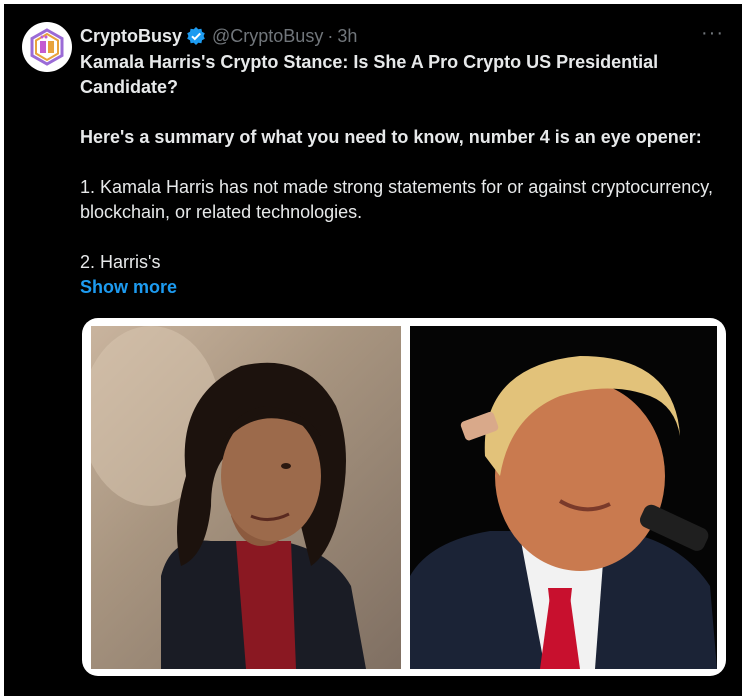  Describe the element at coordinates (712, 33) in the screenshot. I see `more-options-icon: ···` at that location.